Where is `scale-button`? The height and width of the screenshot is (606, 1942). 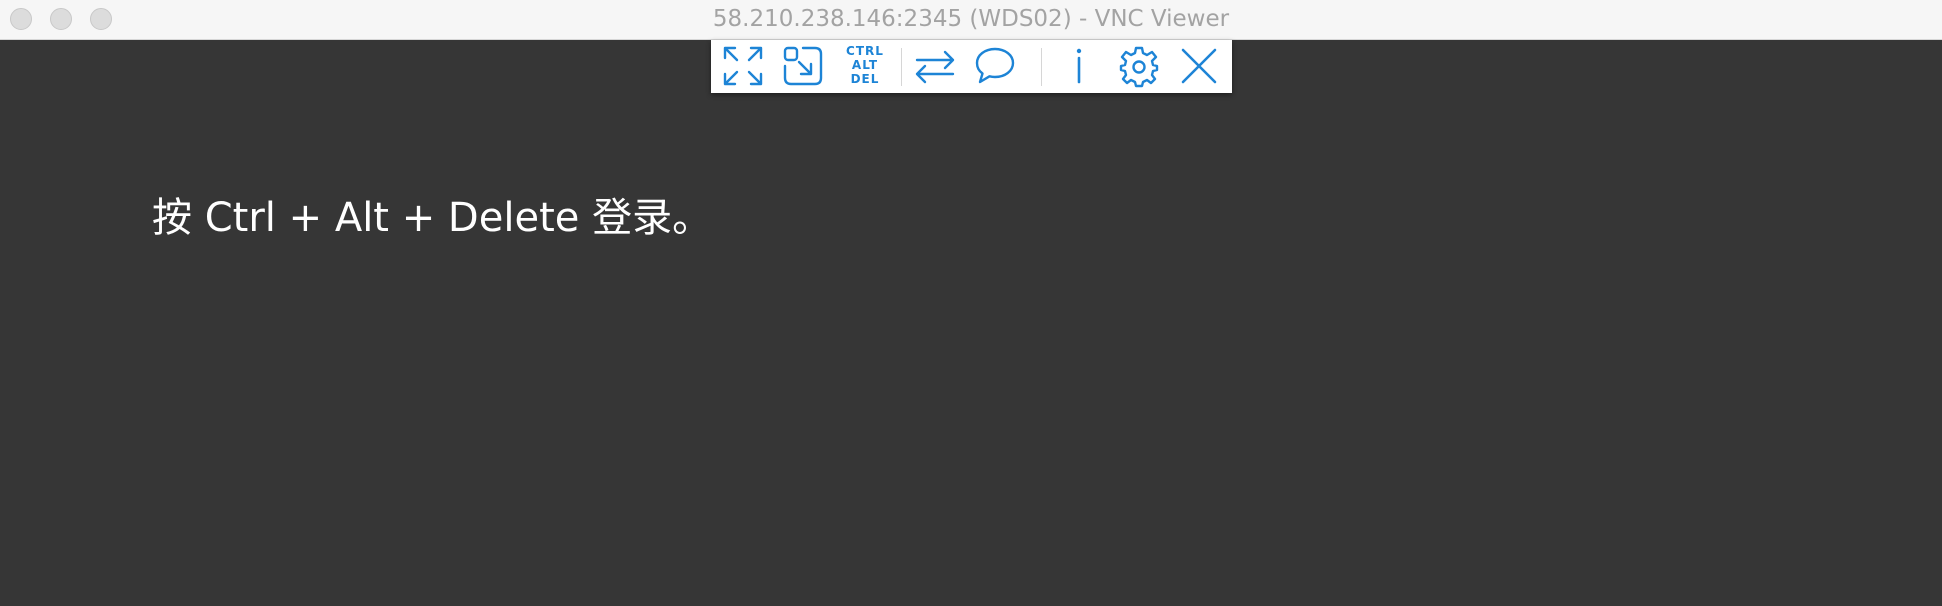
scale-button is located at coordinates (803, 66).